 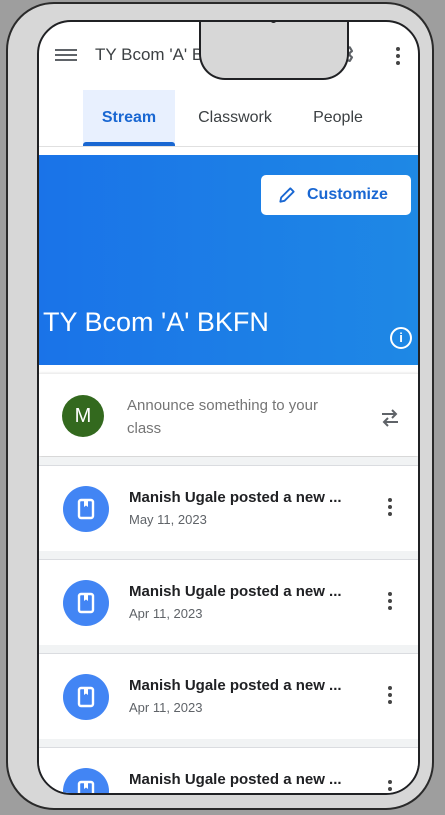 I want to click on tab-people: People, so click(x=338, y=118).